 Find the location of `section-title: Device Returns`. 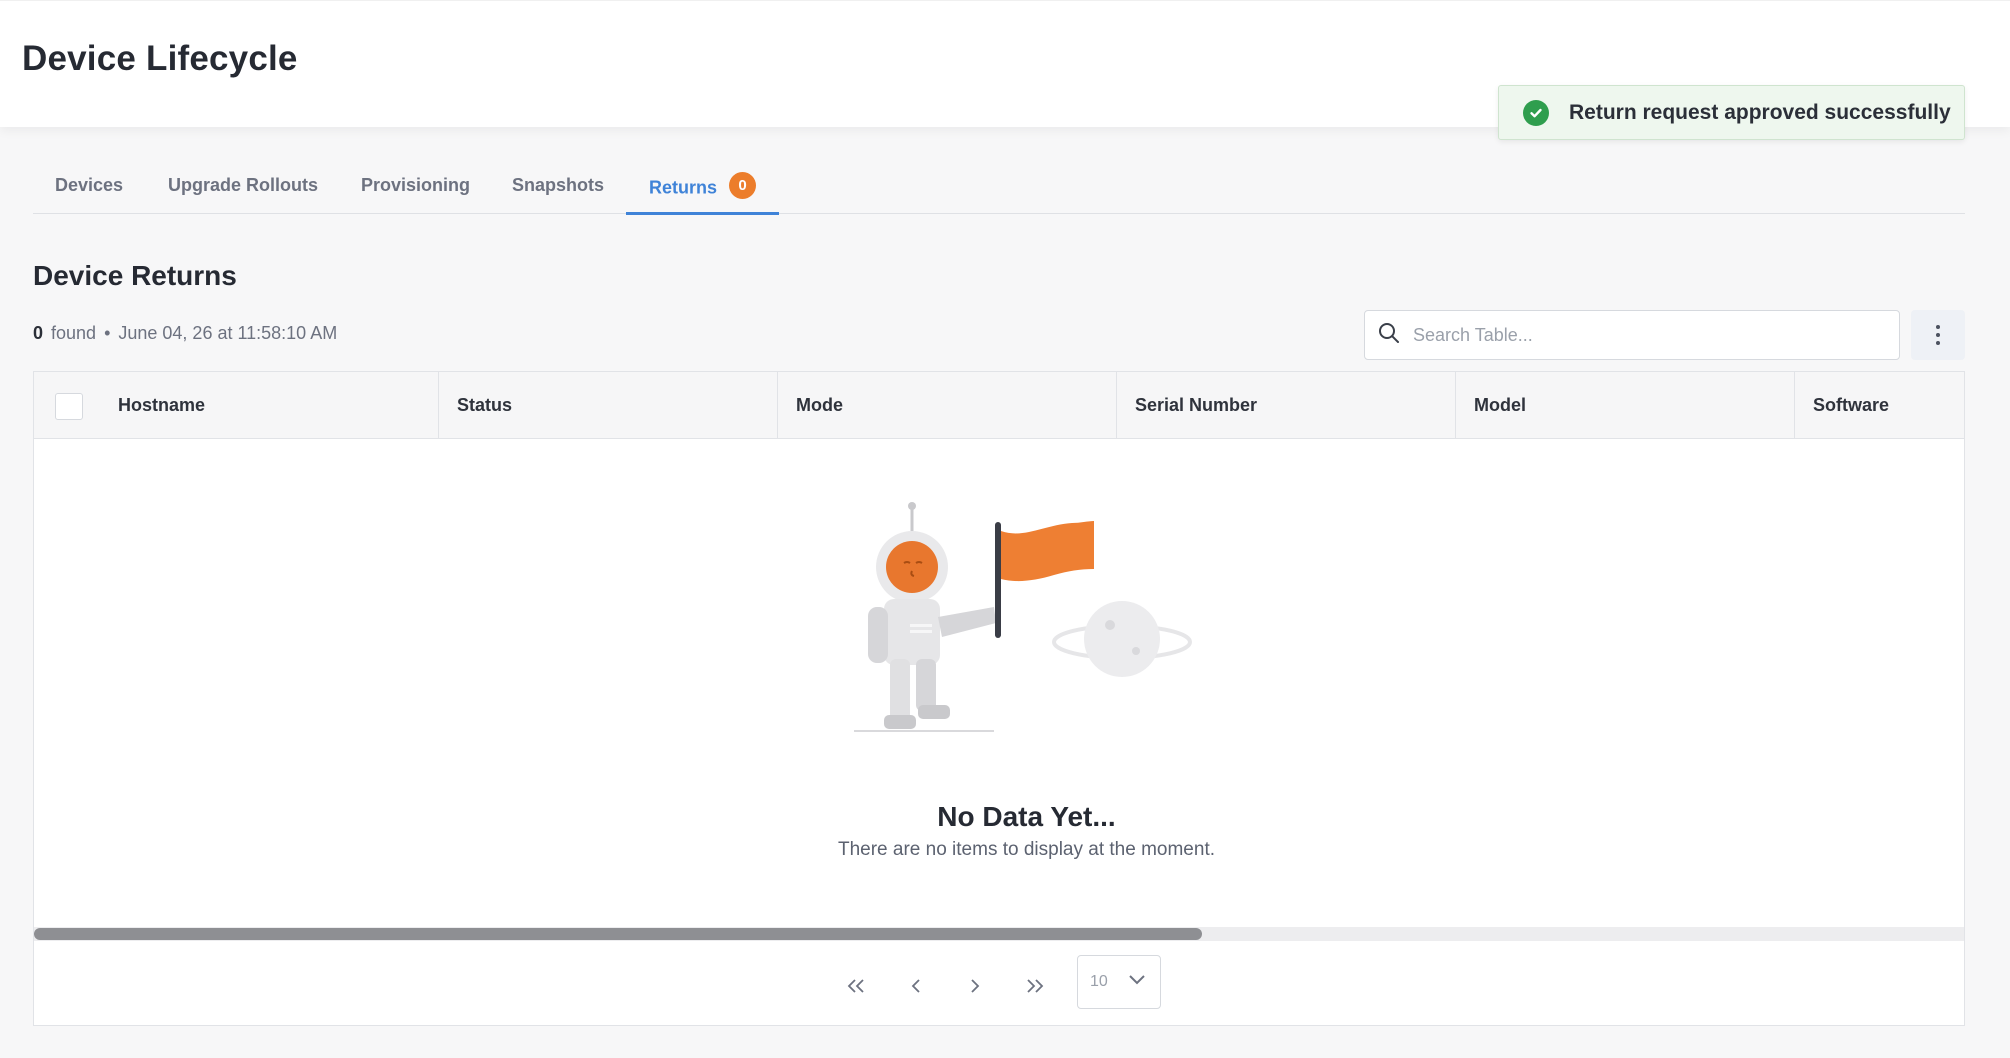

section-title: Device Returns is located at coordinates (135, 275).